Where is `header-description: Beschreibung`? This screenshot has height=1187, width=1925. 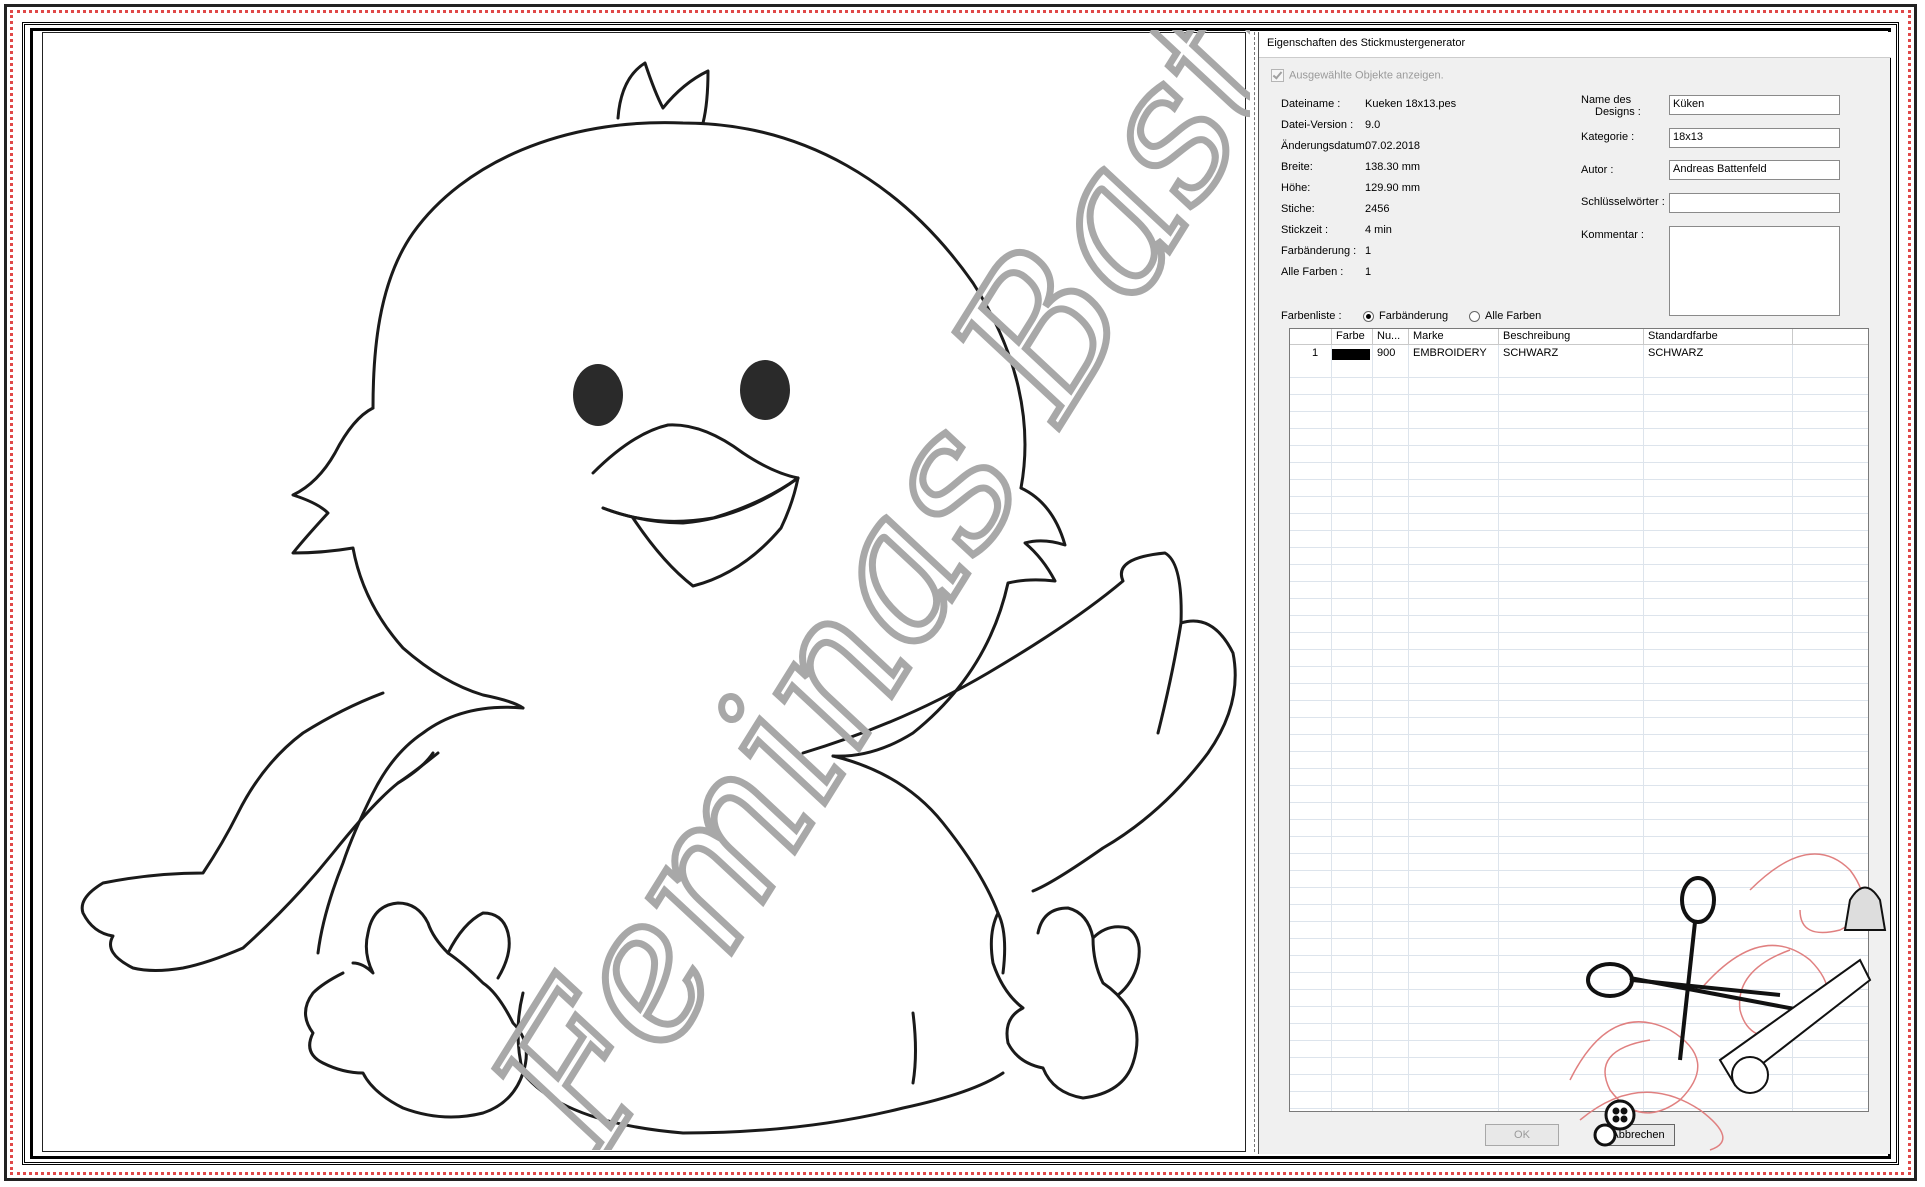 header-description: Beschreibung is located at coordinates (1571, 337).